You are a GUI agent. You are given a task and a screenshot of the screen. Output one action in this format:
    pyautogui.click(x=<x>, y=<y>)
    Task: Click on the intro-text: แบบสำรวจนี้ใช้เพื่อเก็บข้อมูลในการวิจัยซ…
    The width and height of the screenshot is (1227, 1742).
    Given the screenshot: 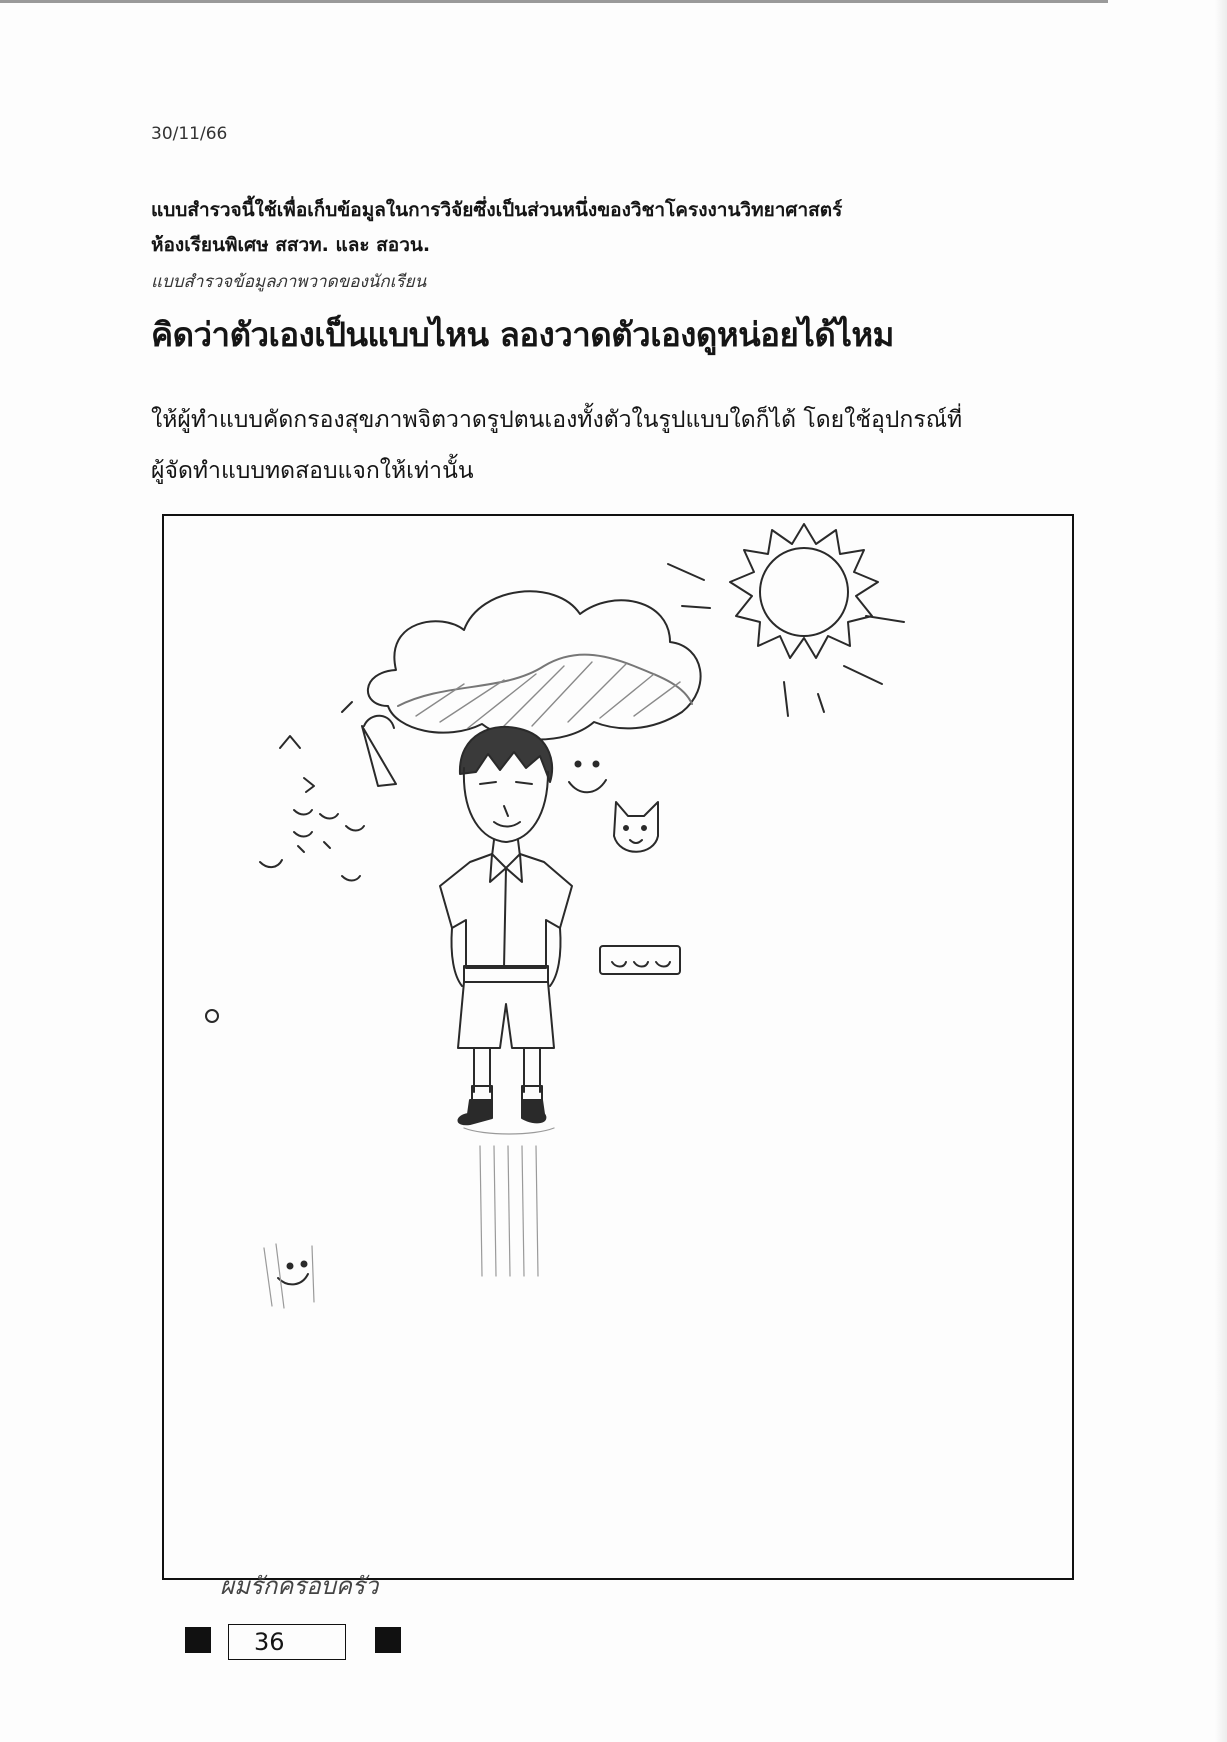 What is the action you would take?
    pyautogui.click(x=601, y=228)
    